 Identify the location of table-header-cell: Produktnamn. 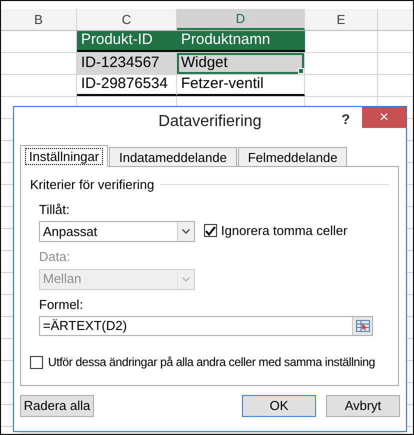
(241, 41).